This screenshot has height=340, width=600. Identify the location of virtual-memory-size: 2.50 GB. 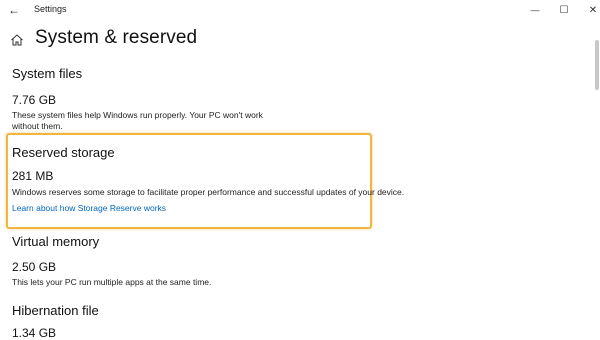
(34, 267).